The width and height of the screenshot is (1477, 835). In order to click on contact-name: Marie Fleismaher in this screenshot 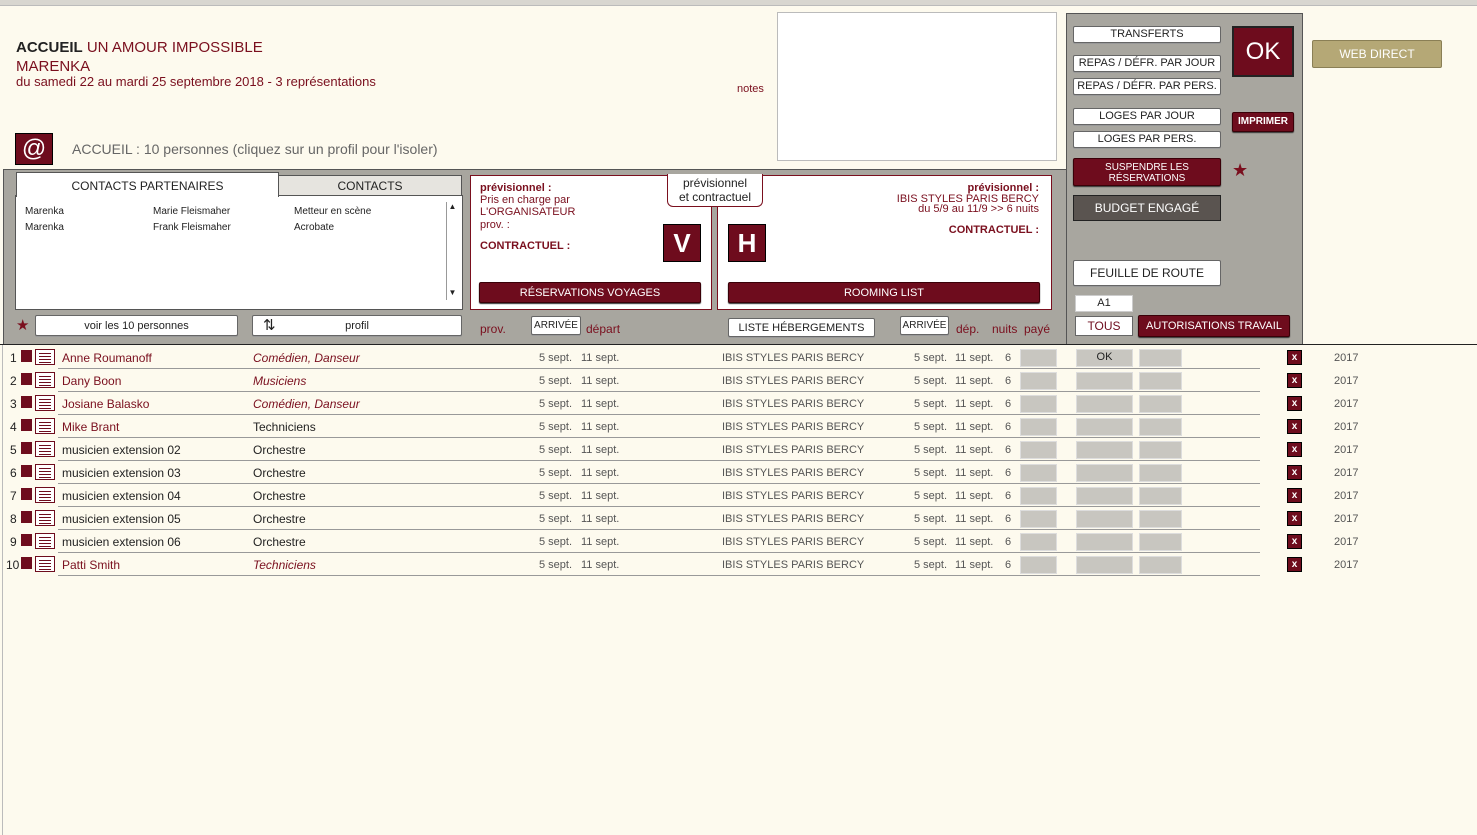, I will do `click(191, 211)`.